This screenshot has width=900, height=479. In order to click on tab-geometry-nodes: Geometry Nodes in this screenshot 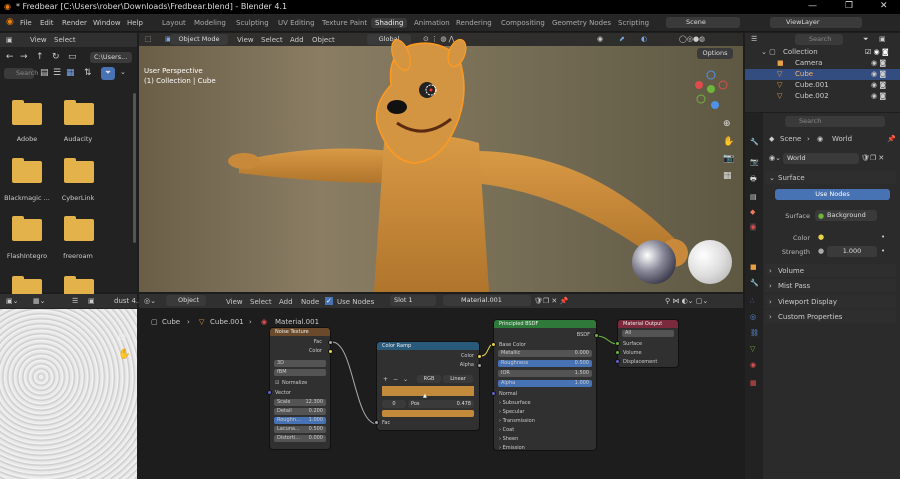, I will do `click(581, 23)`.